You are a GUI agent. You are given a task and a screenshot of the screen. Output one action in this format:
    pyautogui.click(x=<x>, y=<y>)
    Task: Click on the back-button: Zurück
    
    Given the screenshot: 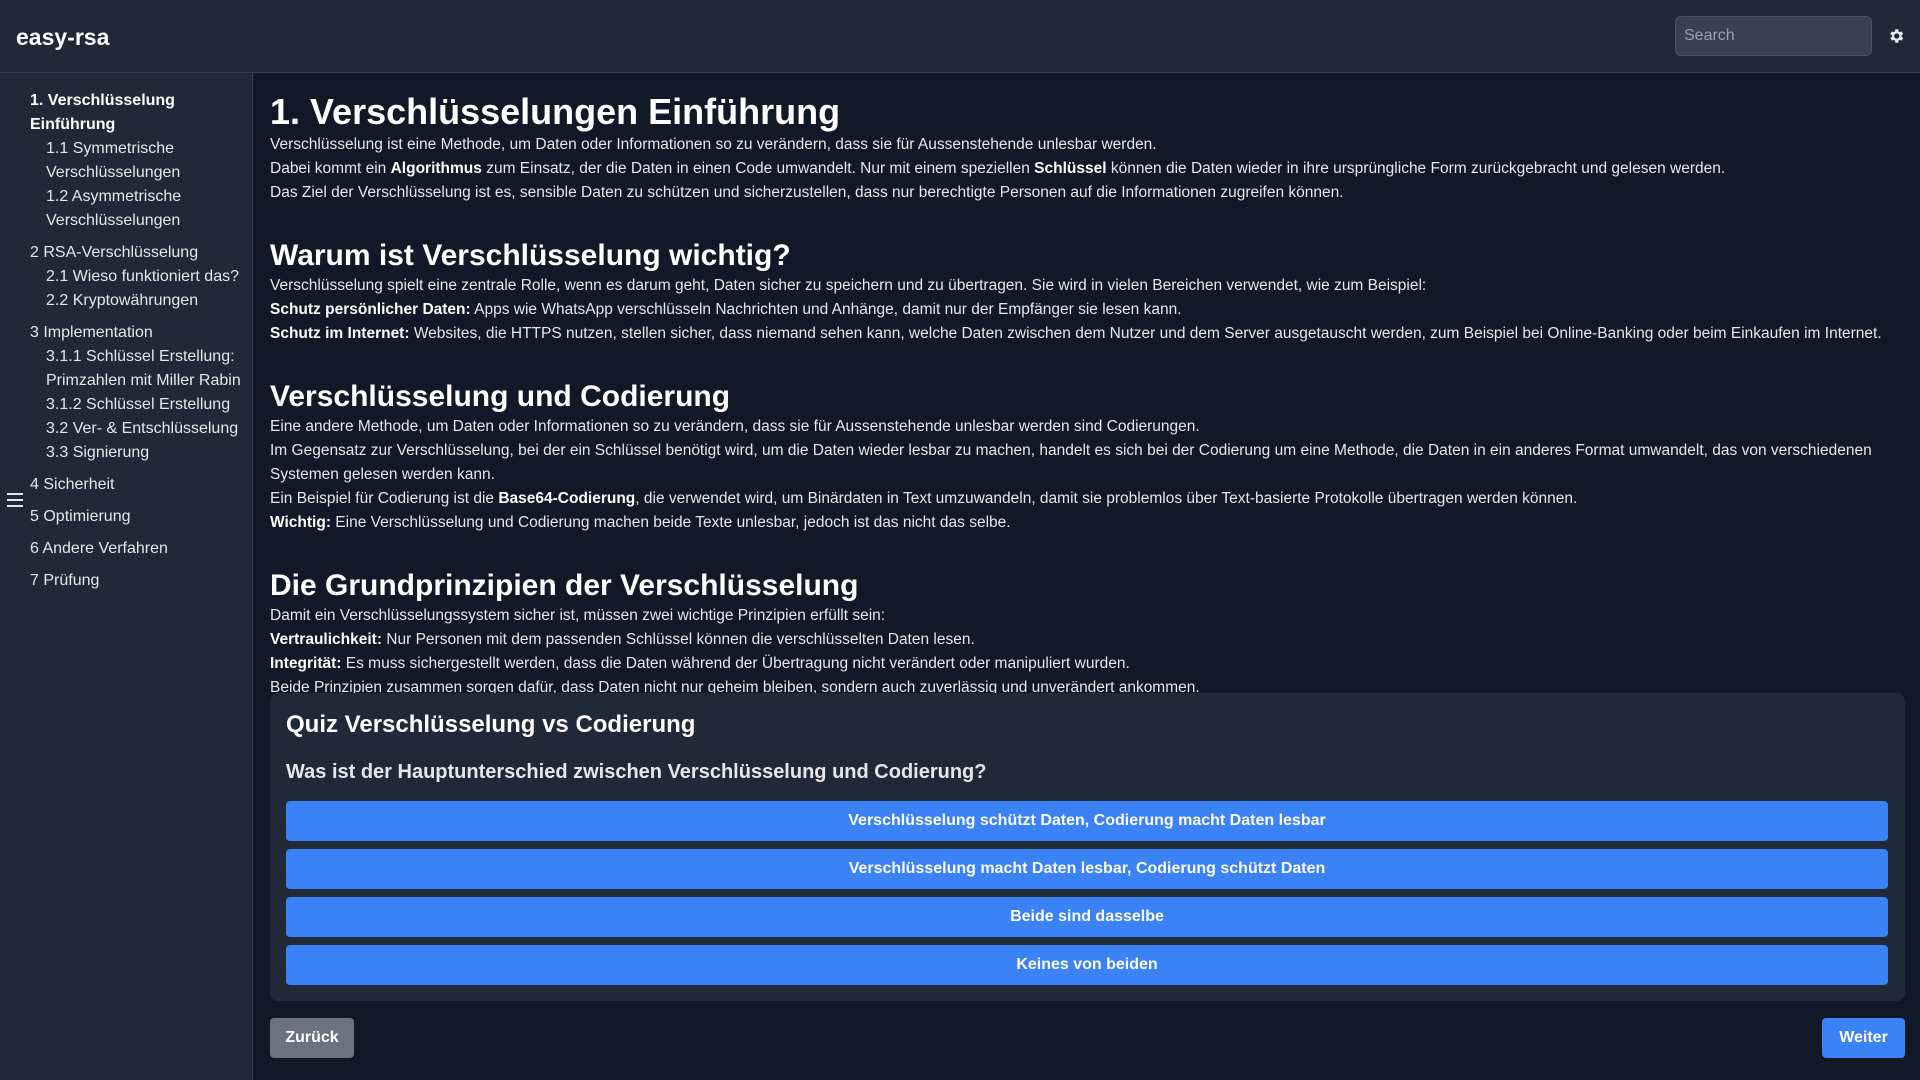 What is the action you would take?
    pyautogui.click(x=312, y=1038)
    